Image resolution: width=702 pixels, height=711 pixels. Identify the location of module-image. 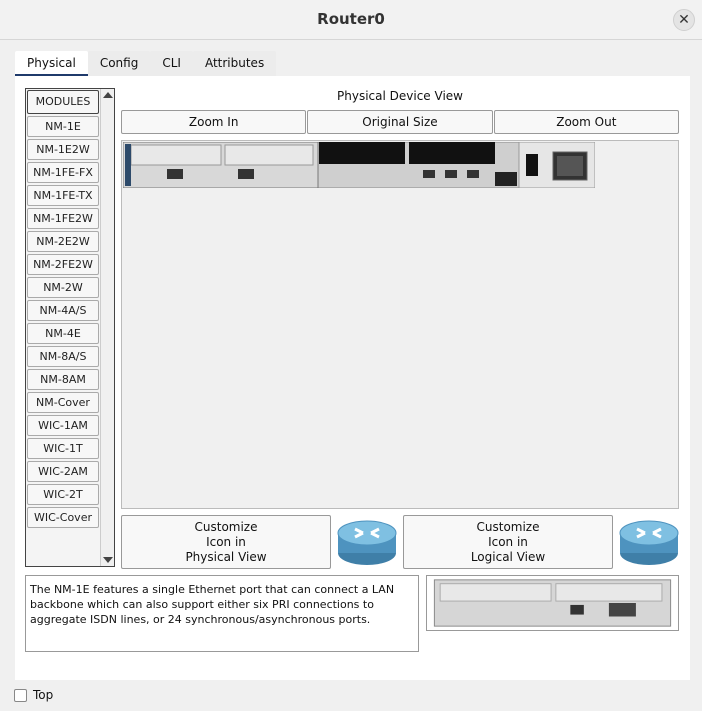
(552, 603).